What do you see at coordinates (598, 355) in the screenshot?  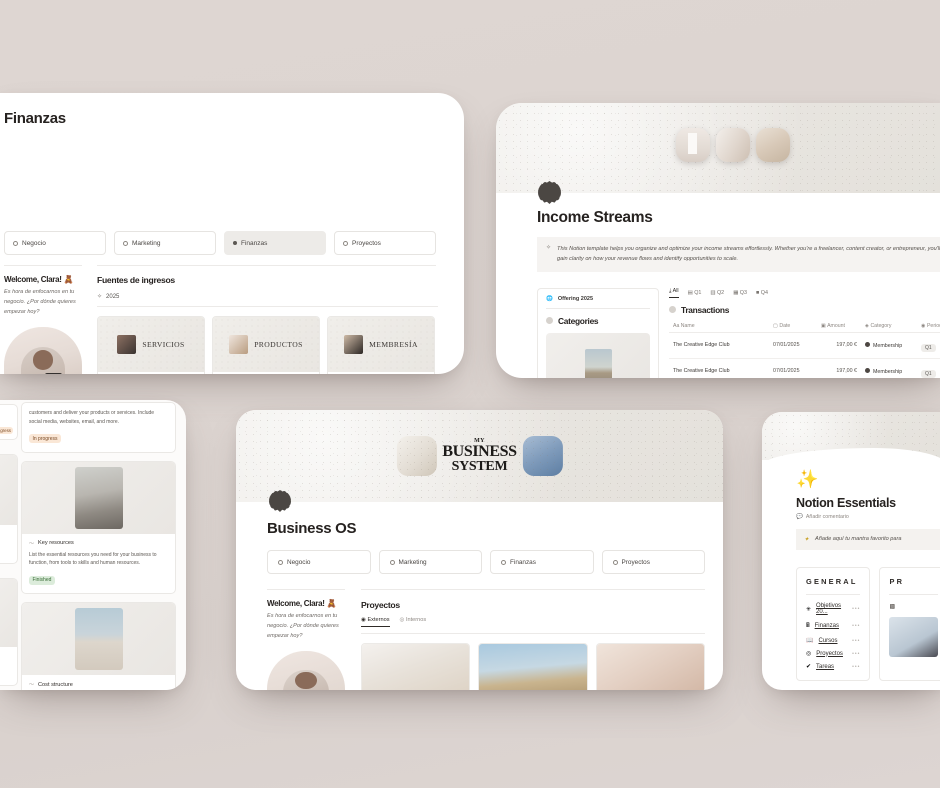 I see `category-tile` at bounding box center [598, 355].